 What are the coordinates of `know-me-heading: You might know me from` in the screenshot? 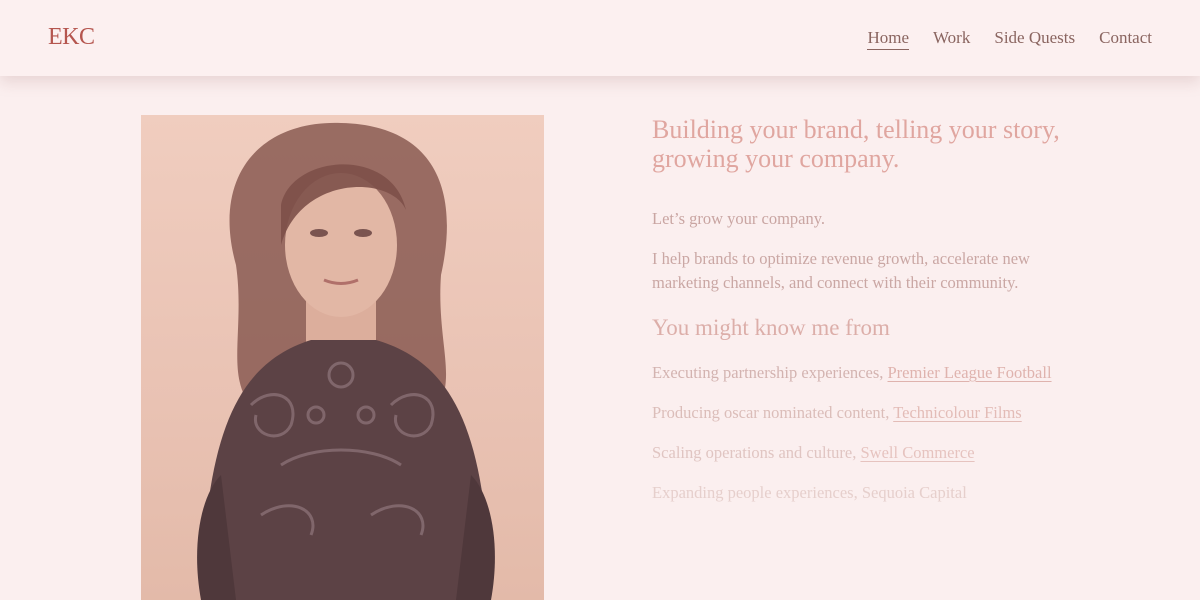 It's located at (771, 327).